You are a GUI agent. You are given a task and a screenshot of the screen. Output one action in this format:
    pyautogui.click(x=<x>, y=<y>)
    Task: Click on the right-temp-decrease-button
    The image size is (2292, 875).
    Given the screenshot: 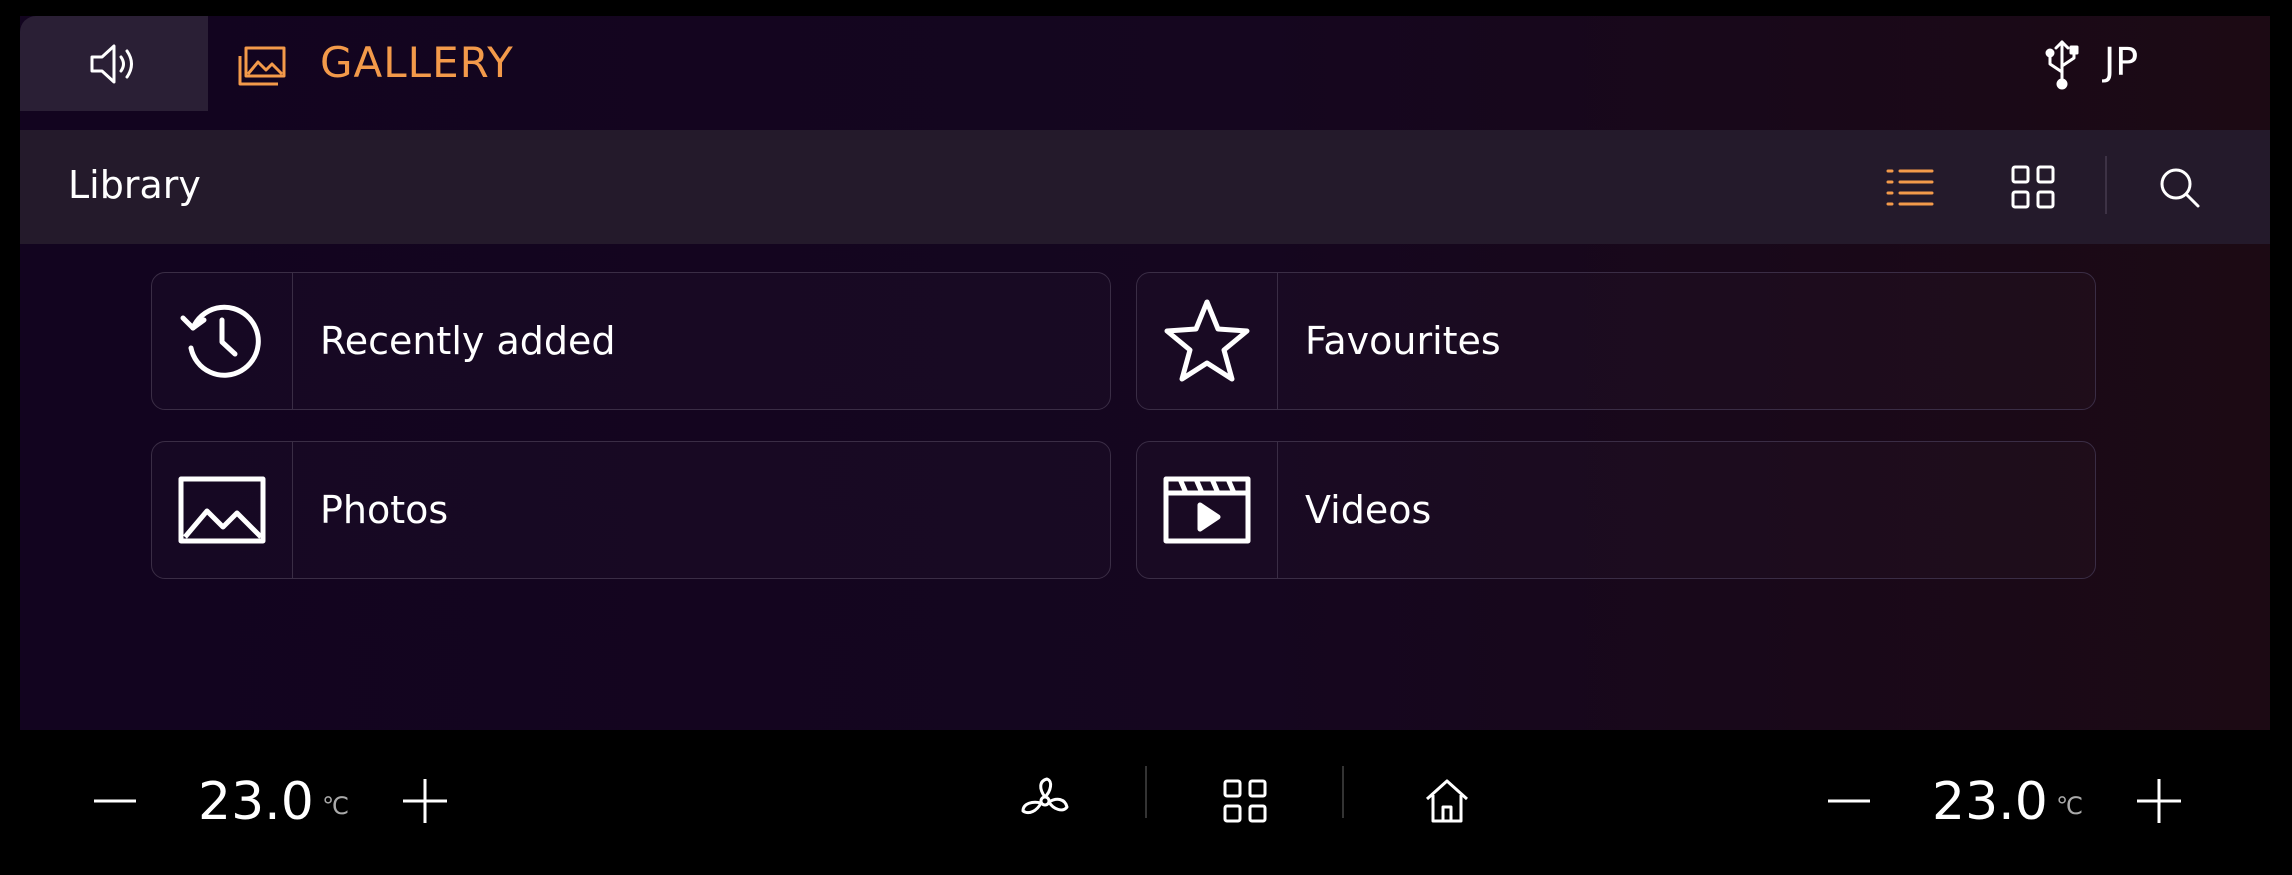 What is the action you would take?
    pyautogui.click(x=1849, y=801)
    